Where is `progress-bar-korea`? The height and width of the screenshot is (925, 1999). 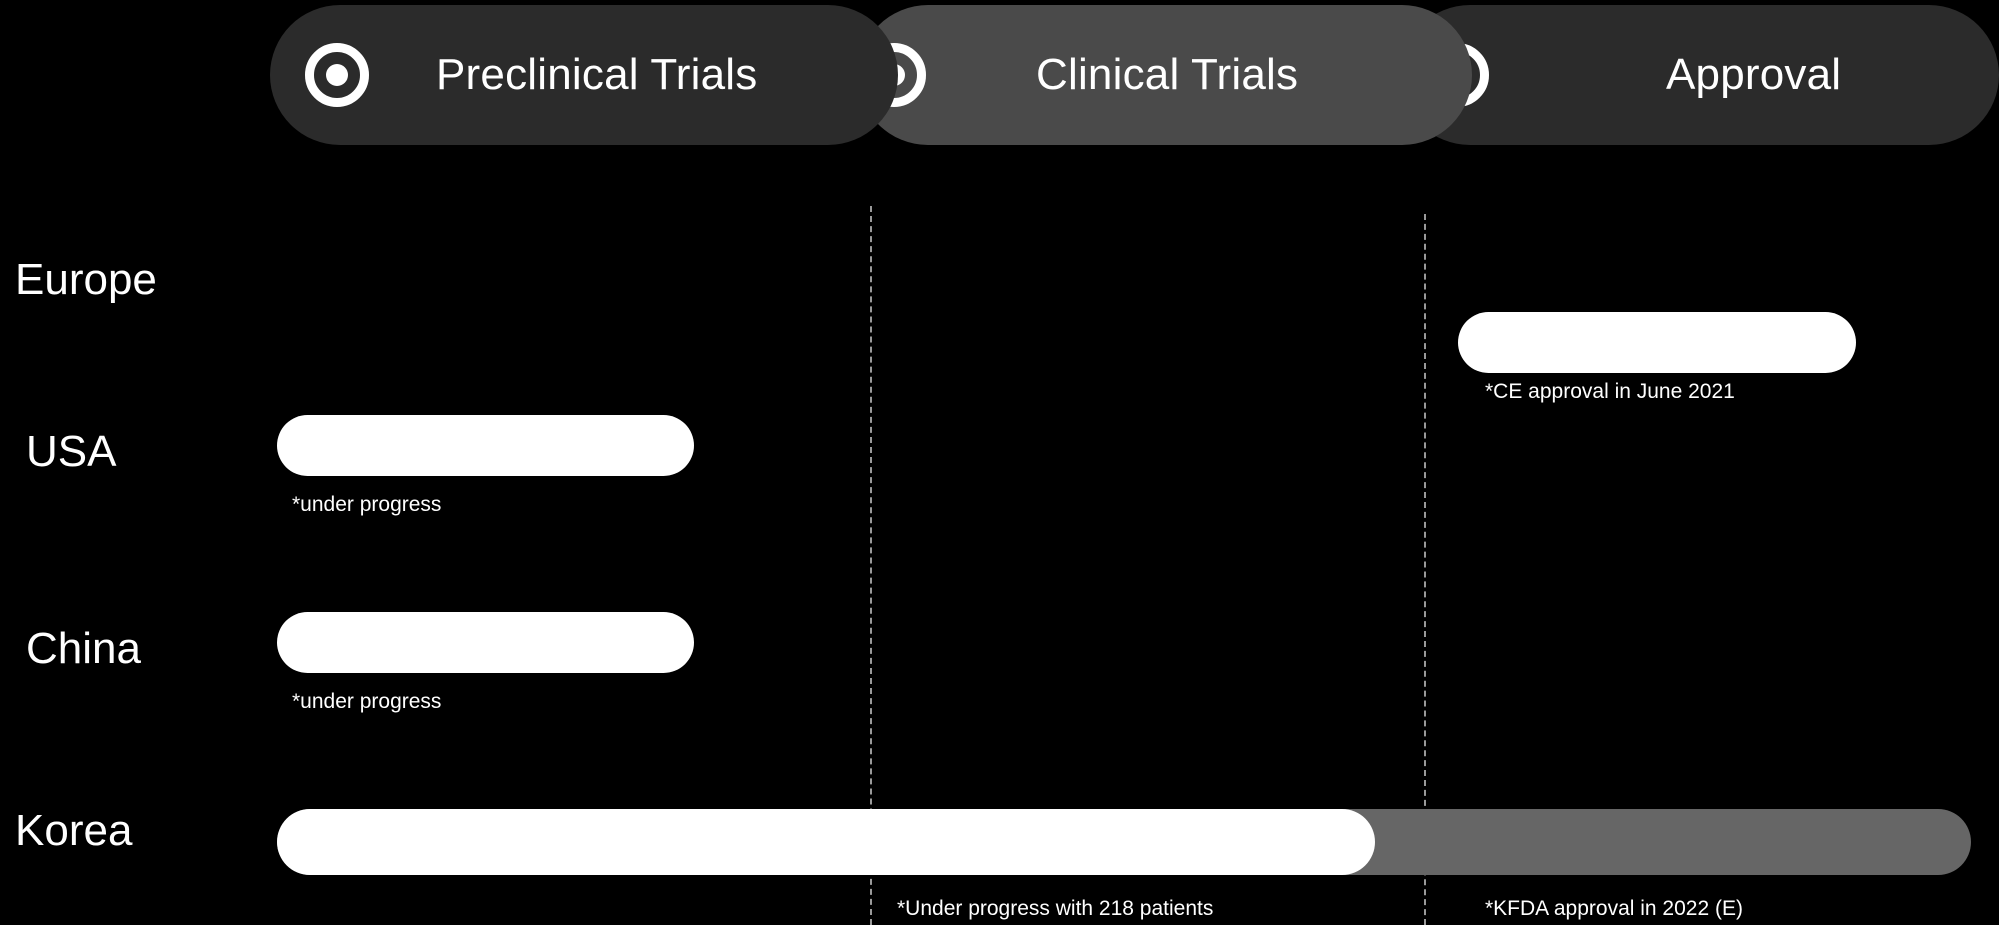
progress-bar-korea is located at coordinates (826, 842).